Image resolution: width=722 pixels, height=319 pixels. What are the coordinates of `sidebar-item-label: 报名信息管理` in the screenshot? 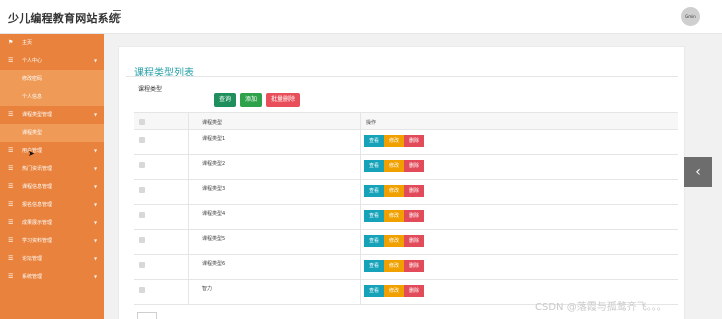 It's located at (37, 205).